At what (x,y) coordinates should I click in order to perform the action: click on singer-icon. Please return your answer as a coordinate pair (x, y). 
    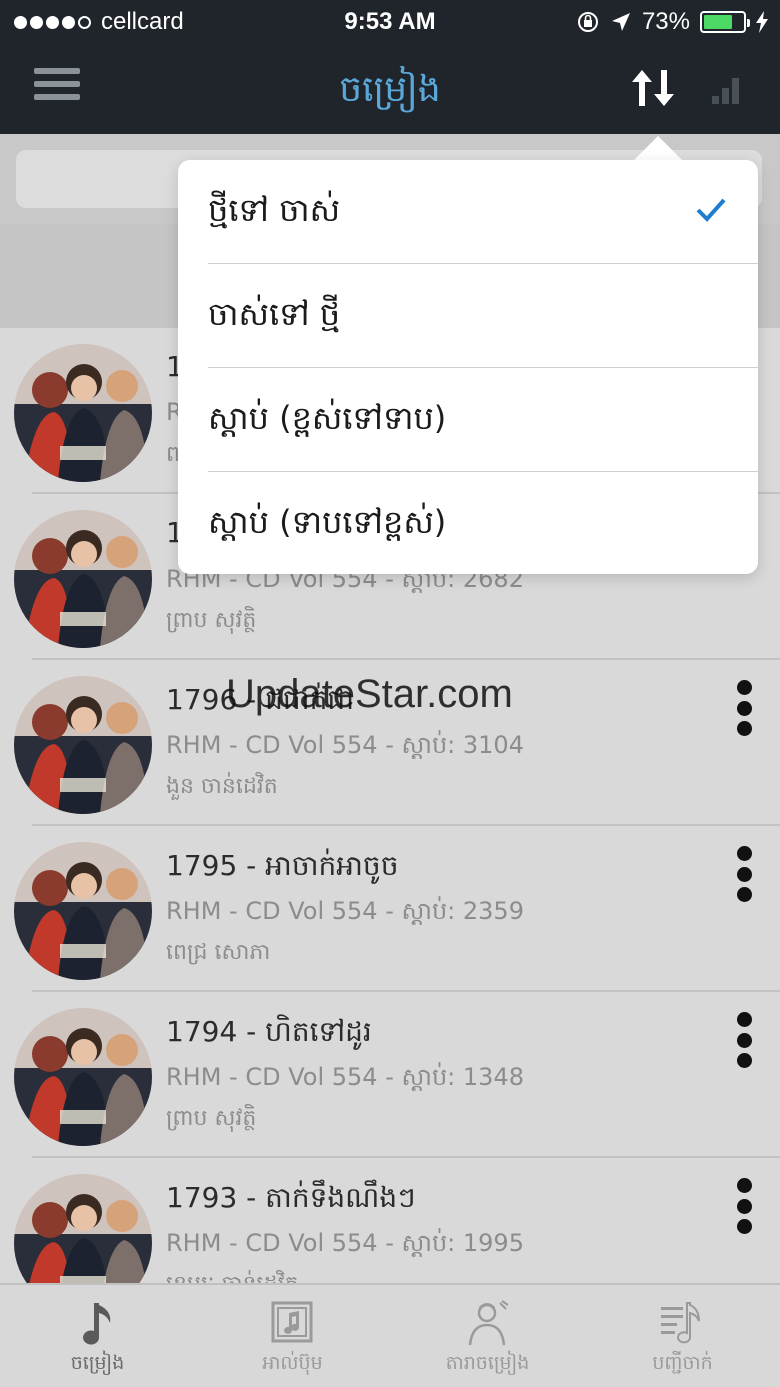
    Looking at the image, I should click on (488, 1323).